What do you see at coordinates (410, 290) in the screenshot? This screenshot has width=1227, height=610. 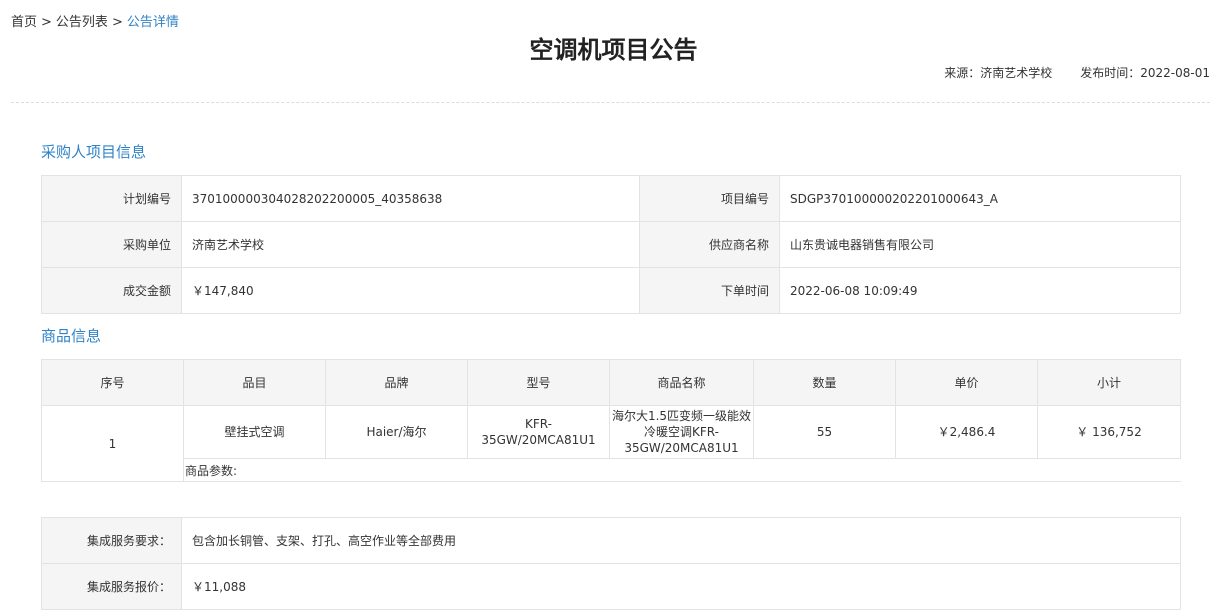 I see `deal-amount-value: ￥147,840` at bounding box center [410, 290].